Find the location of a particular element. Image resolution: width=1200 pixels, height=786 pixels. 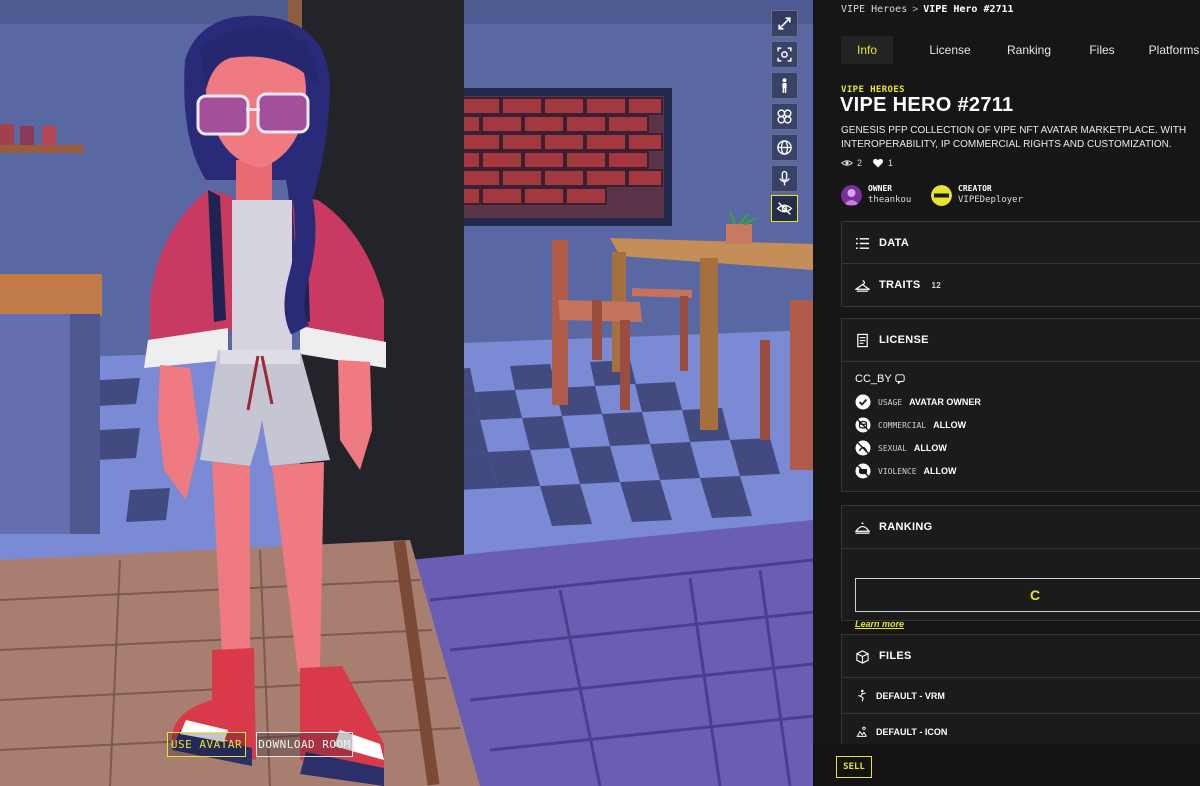

pose-button is located at coordinates (784, 85).